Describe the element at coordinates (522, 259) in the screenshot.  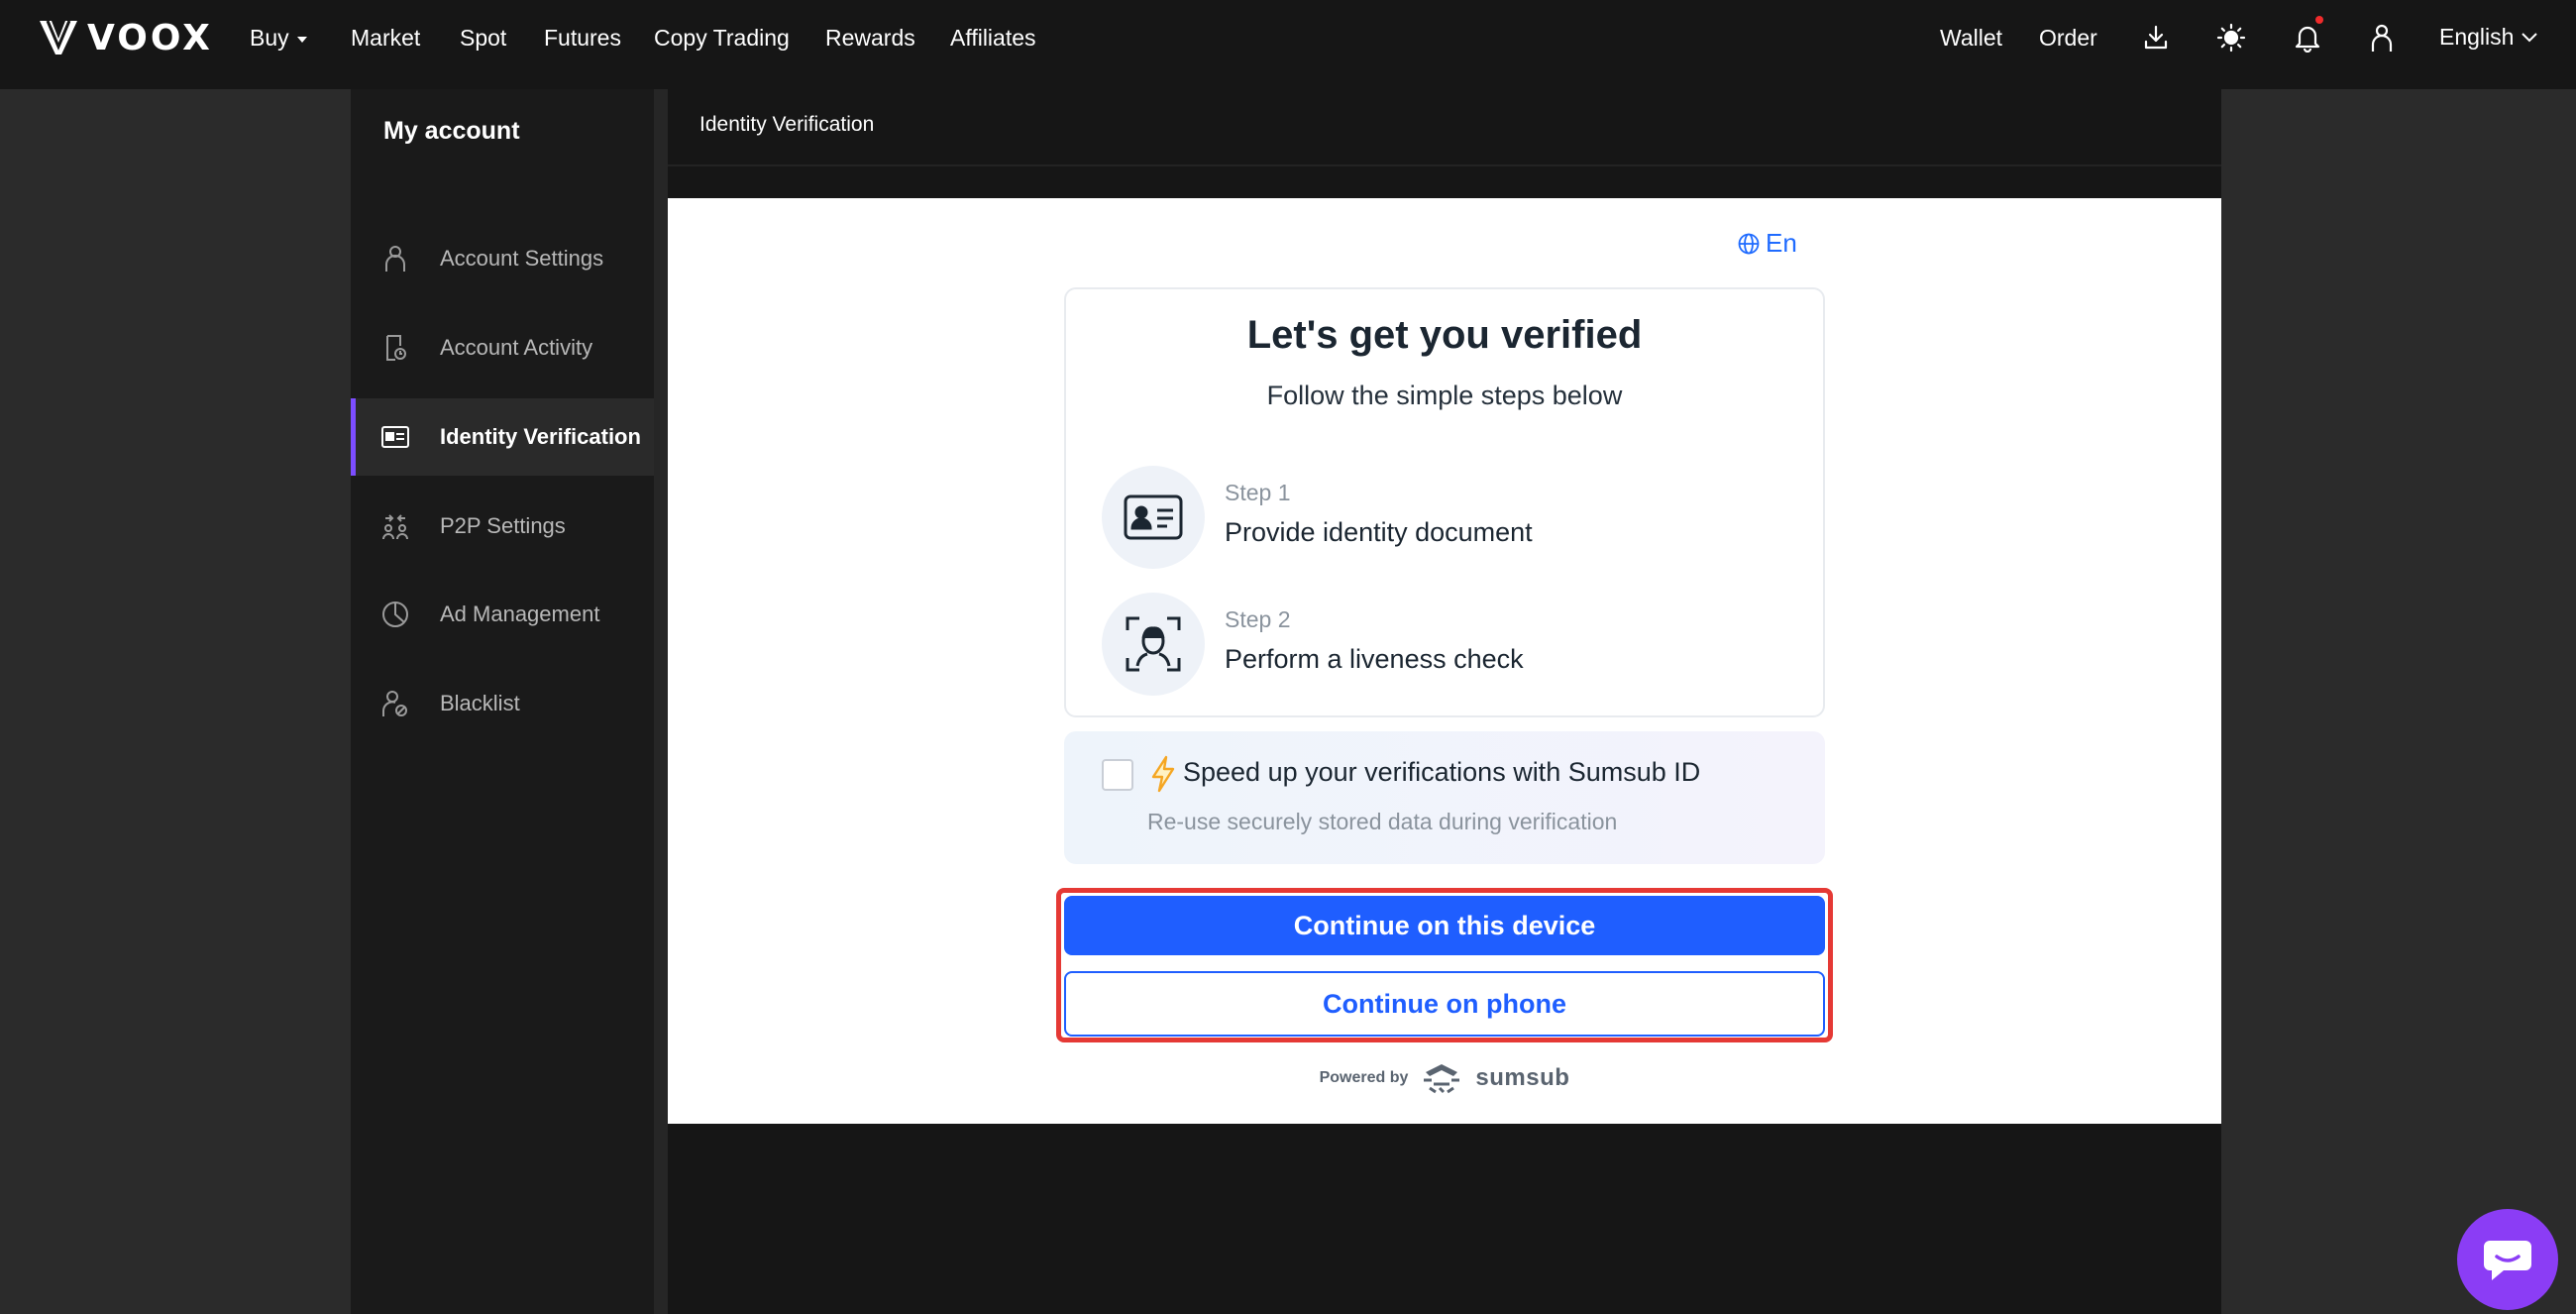
I see `sidebar-item-label: Account Settings` at that location.